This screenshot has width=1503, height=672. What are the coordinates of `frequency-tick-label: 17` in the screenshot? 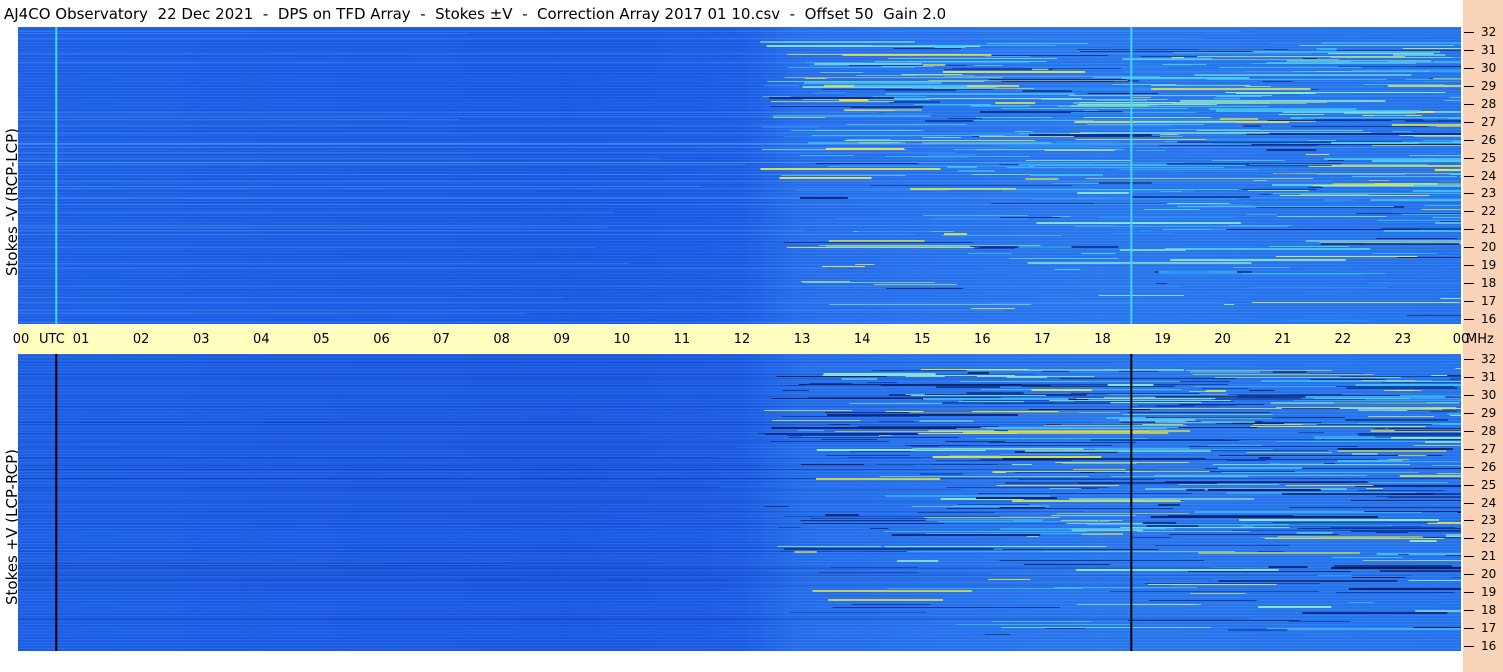 It's located at (1489, 301).